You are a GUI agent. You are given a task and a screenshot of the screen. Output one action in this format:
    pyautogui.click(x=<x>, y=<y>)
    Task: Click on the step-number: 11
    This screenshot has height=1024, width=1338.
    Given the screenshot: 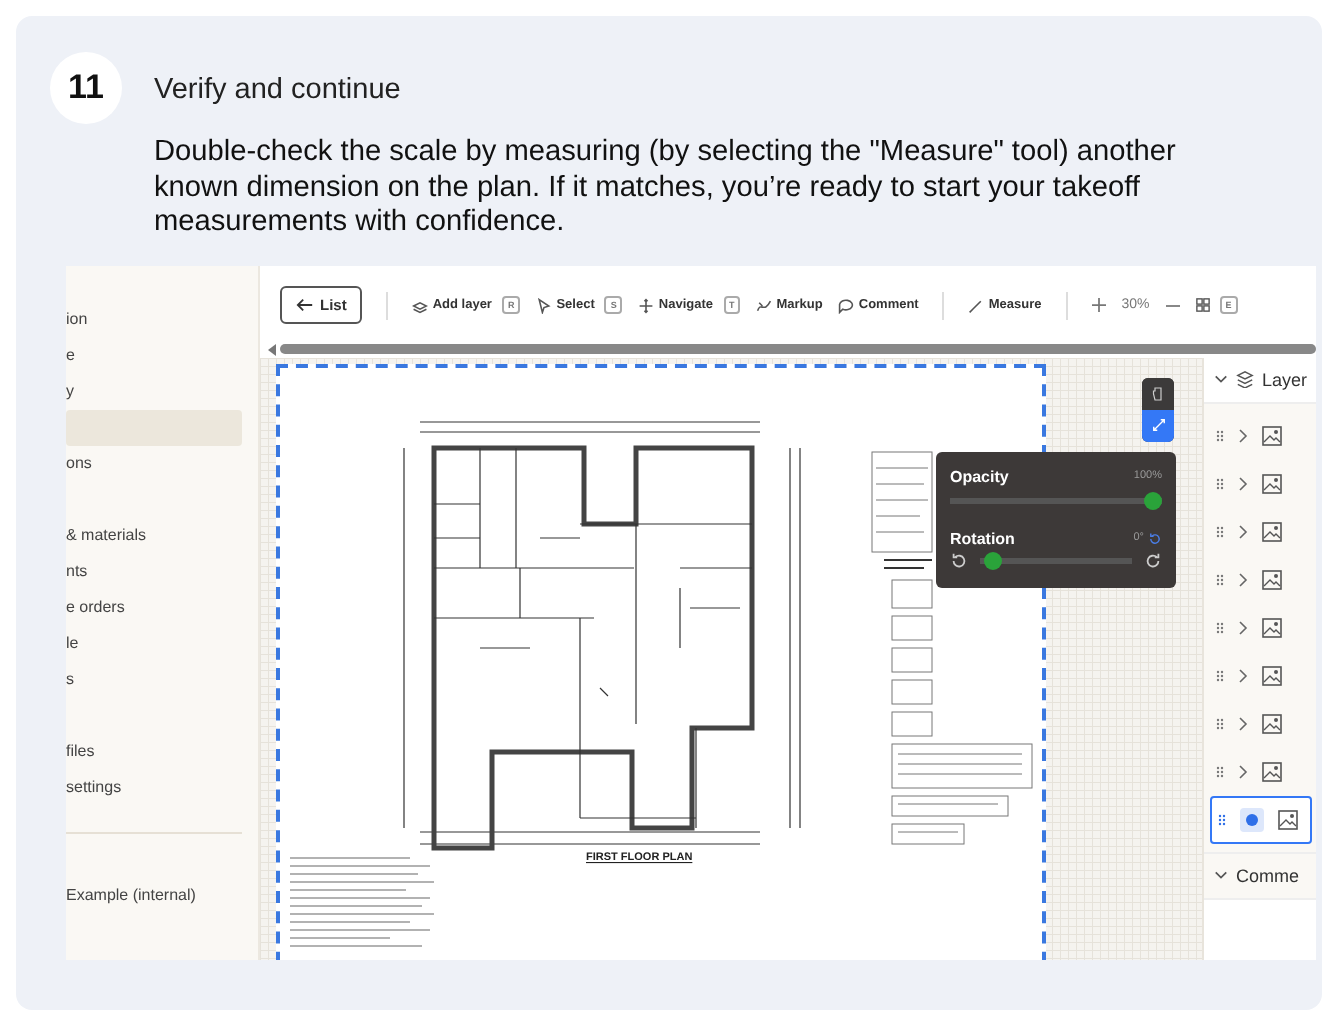 What is the action you would take?
    pyautogui.click(x=86, y=88)
    